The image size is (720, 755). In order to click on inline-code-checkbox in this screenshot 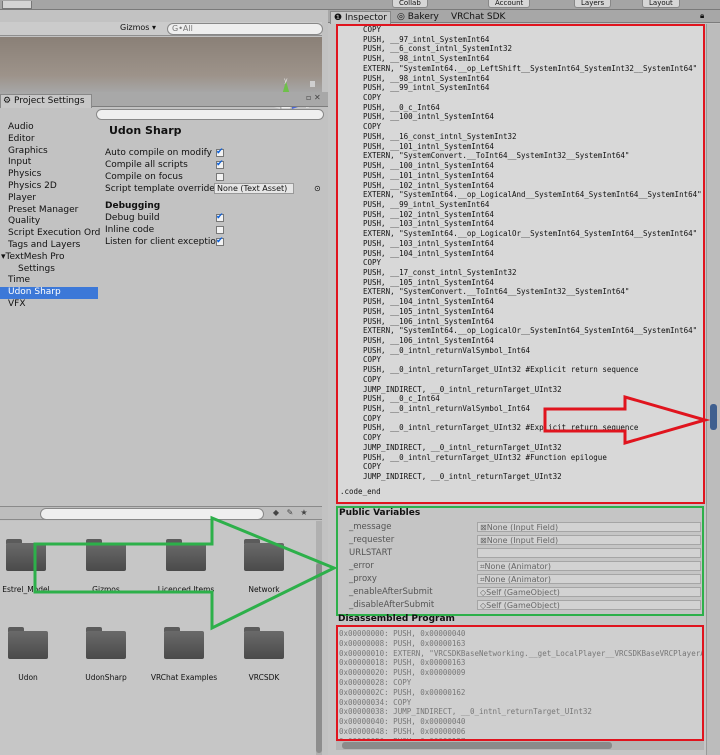, I will do `click(220, 230)`.